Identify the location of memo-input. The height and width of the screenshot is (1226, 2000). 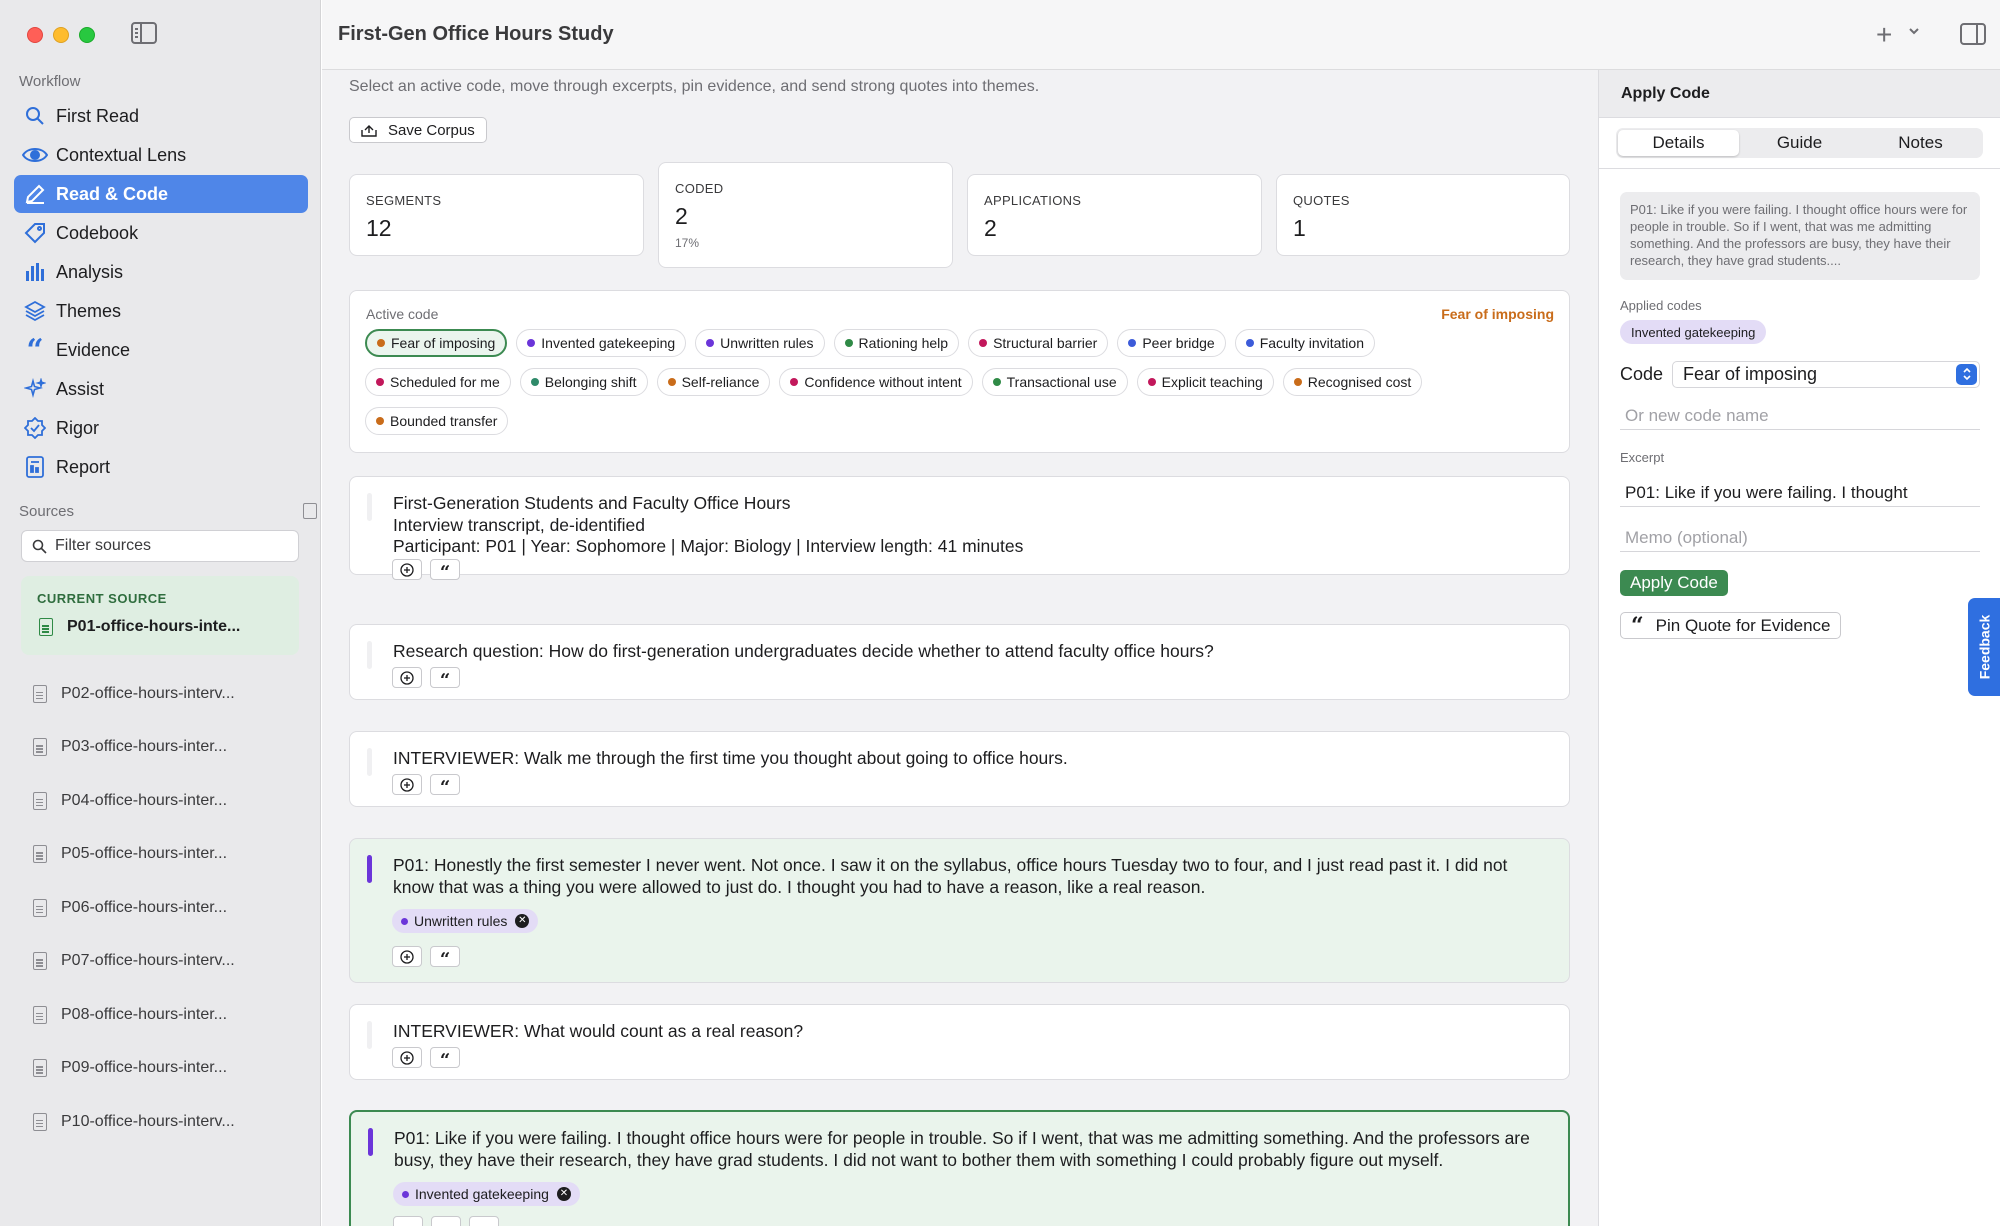
(1800, 538).